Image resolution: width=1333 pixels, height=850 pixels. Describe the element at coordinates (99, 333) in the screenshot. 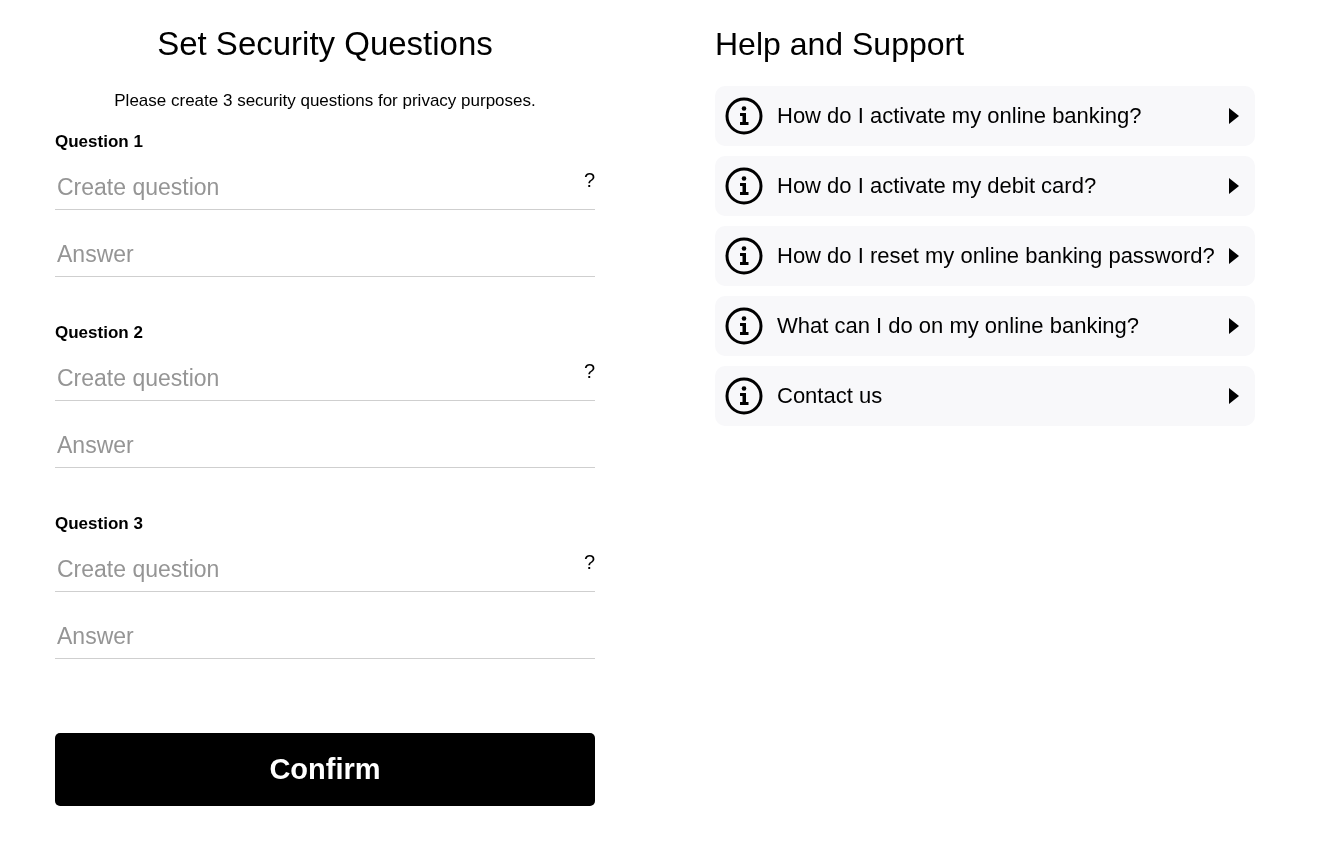

I see `question-label: Question 2` at that location.